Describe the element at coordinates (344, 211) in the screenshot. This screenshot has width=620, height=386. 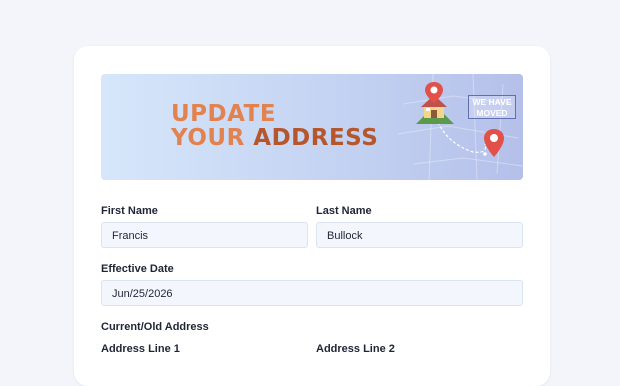
I see `last-name-label: Last Name` at that location.